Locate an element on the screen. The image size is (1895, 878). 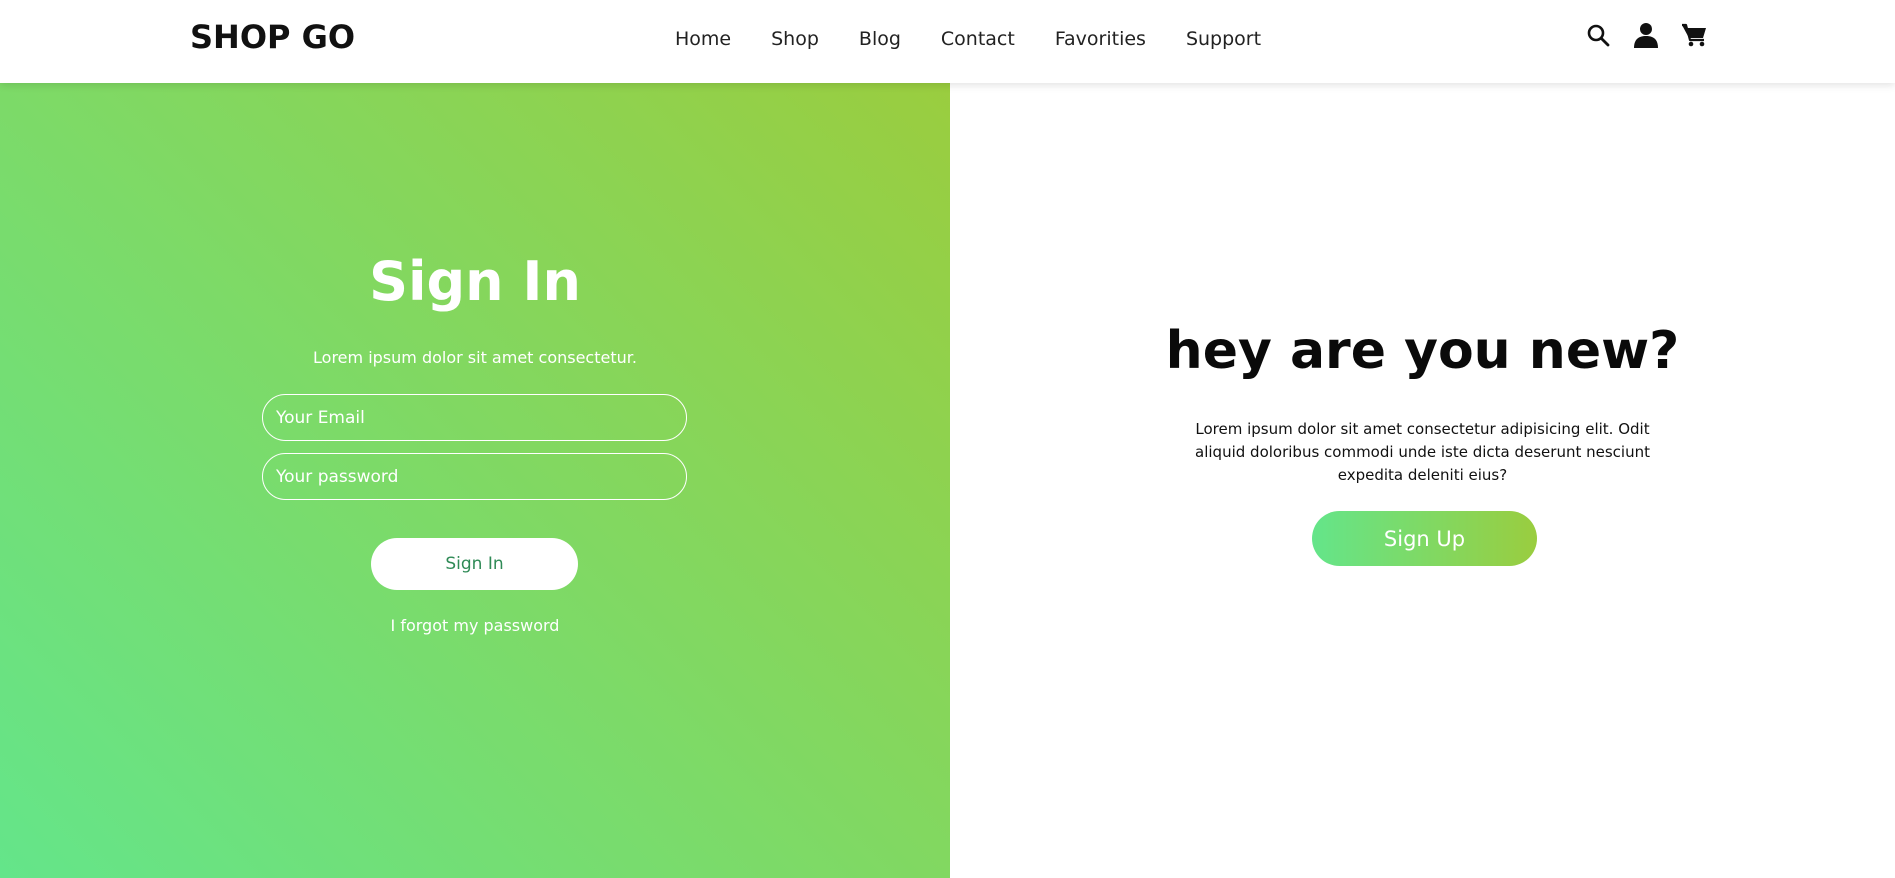
cart-icon is located at coordinates (1694, 35).